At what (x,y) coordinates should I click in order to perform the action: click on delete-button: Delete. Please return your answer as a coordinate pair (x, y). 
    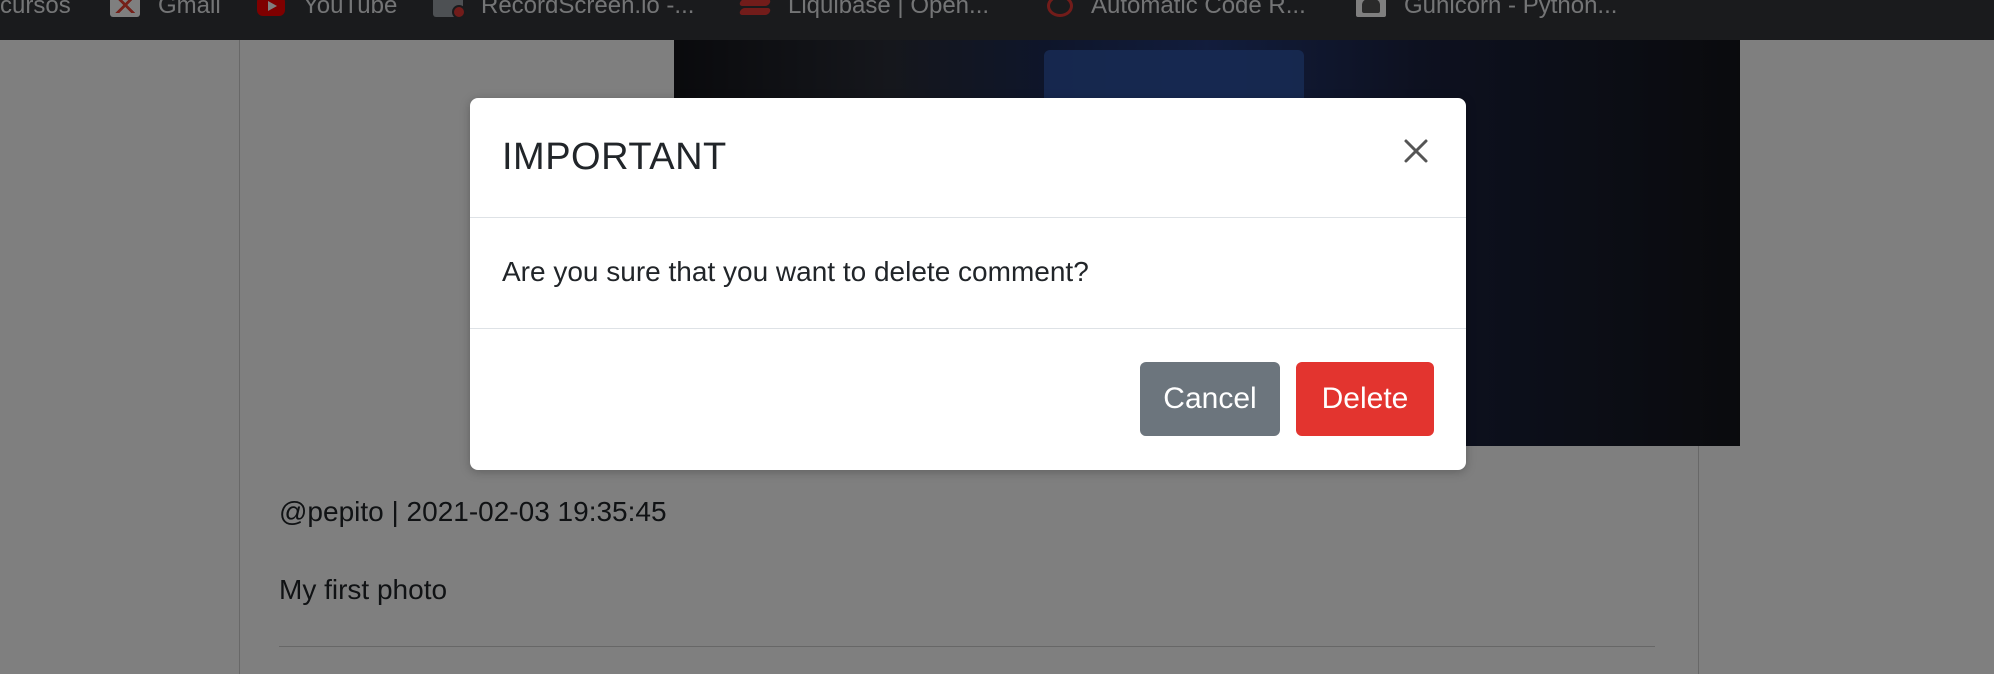
    Looking at the image, I should click on (1365, 399).